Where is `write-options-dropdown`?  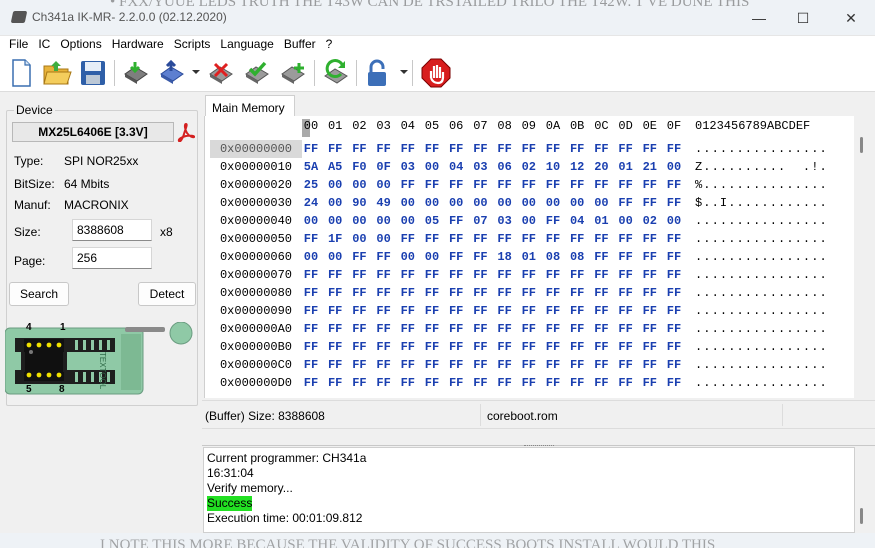 write-options-dropdown is located at coordinates (196, 72).